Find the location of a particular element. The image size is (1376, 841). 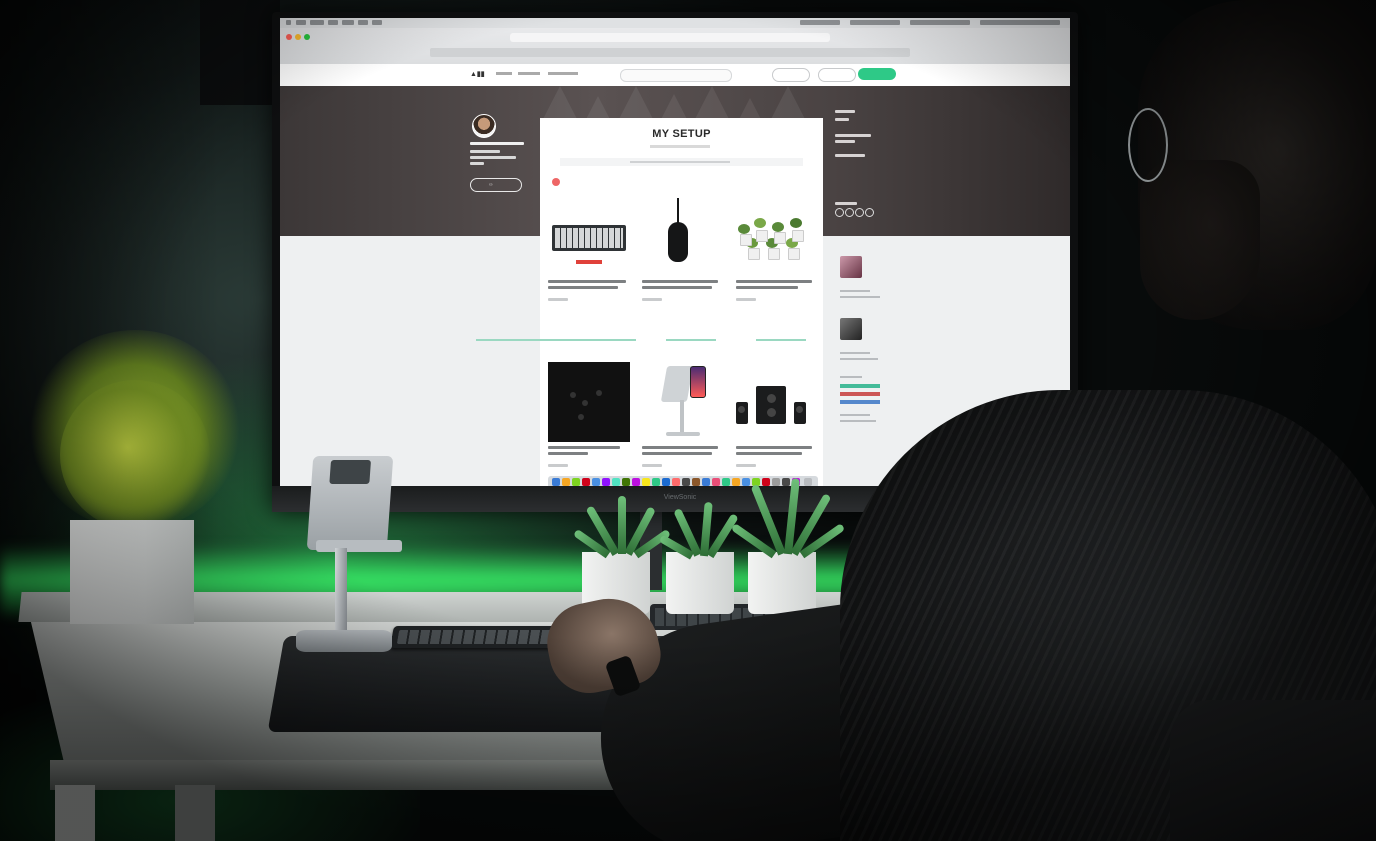

minimize-icon is located at coordinates (298, 37).